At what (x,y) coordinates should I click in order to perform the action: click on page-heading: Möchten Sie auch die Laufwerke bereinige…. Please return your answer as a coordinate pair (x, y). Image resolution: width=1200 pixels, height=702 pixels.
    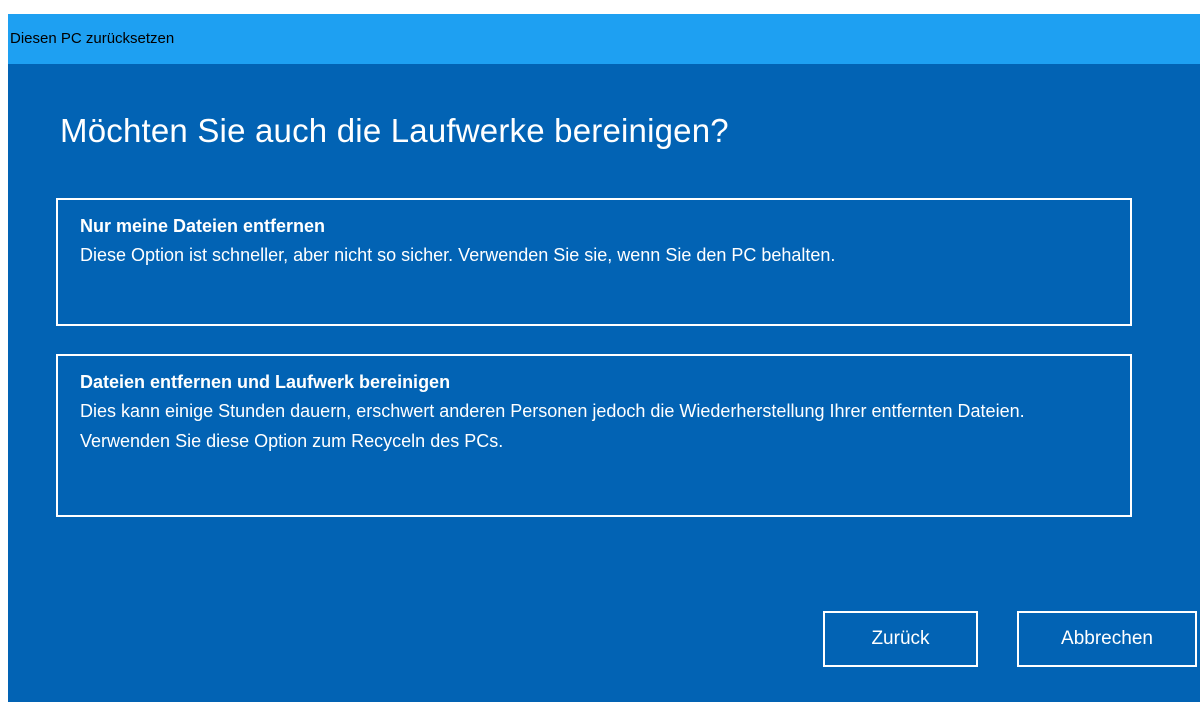
    Looking at the image, I should click on (394, 130).